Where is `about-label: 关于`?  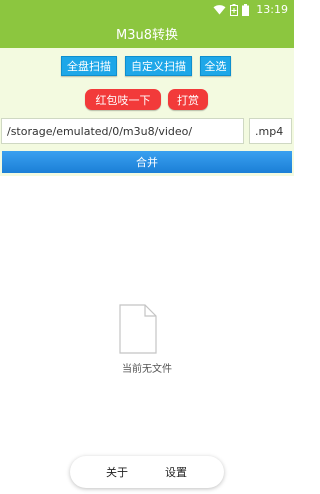
about-label: 关于 is located at coordinates (117, 472).